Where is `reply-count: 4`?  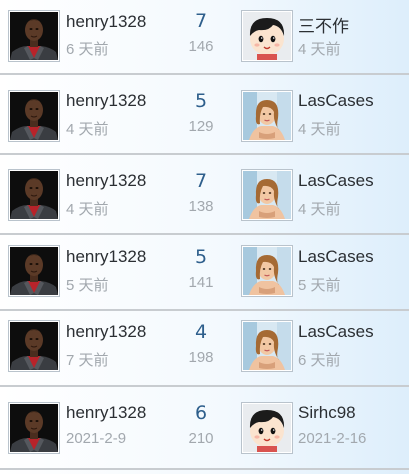 reply-count: 4 is located at coordinates (201, 332).